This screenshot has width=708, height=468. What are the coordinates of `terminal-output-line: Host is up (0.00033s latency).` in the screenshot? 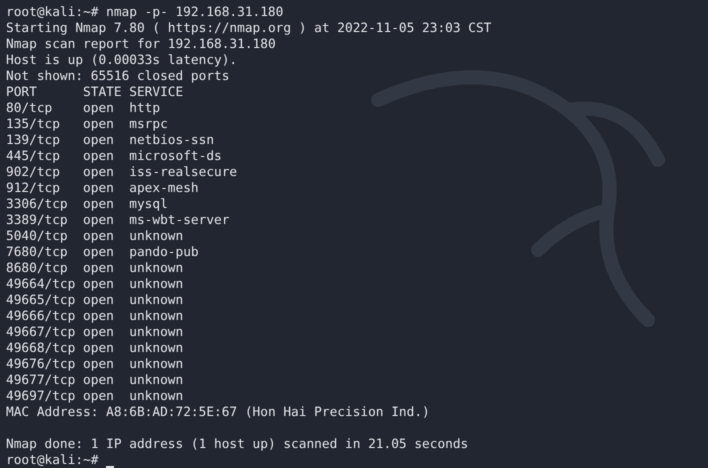 It's located at (122, 61).